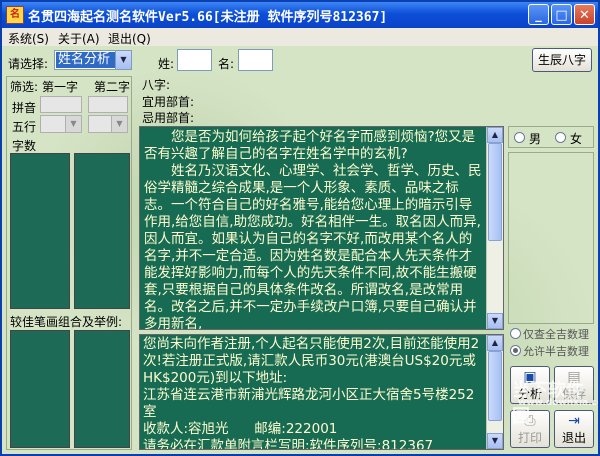 The width and height of the screenshot is (600, 456). Describe the element at coordinates (61, 104) in the screenshot. I see `pinyin-first-input` at that location.